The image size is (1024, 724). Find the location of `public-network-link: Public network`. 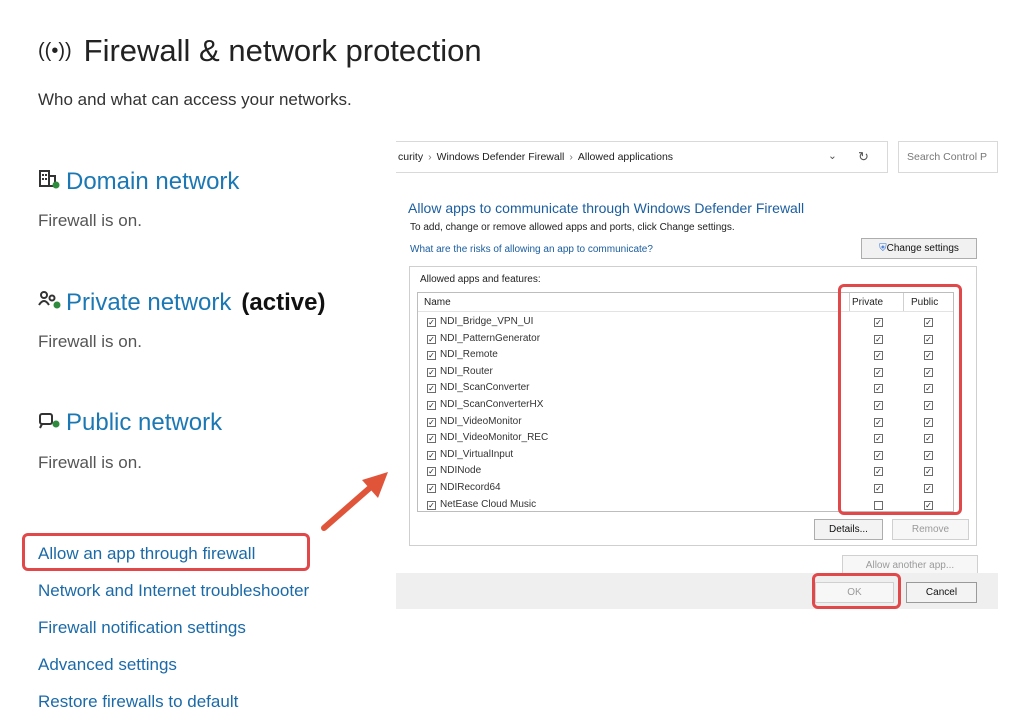

public-network-link: Public network is located at coordinates (144, 422).